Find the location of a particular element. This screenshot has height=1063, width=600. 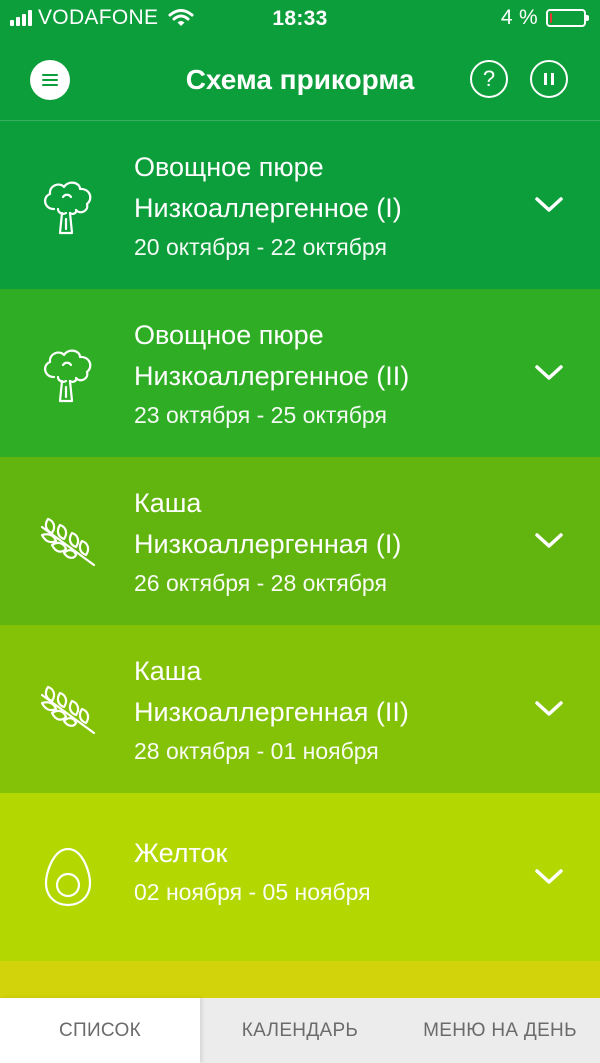

item-dates: 28 октября - 01 ноября is located at coordinates (256, 751).